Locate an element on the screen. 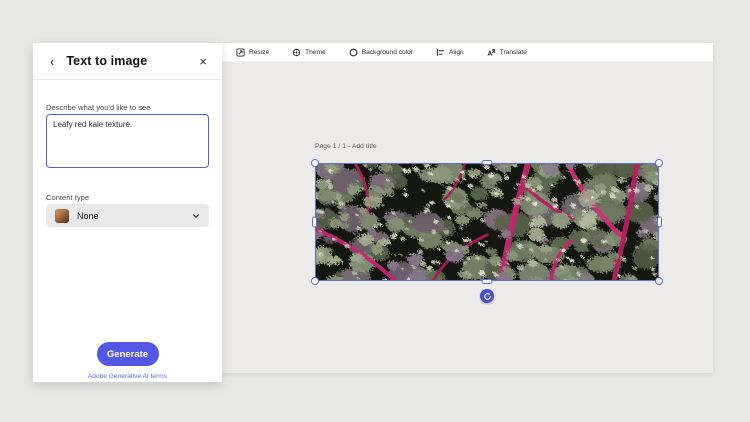 This screenshot has width=750, height=422. align-label: Align is located at coordinates (456, 52).